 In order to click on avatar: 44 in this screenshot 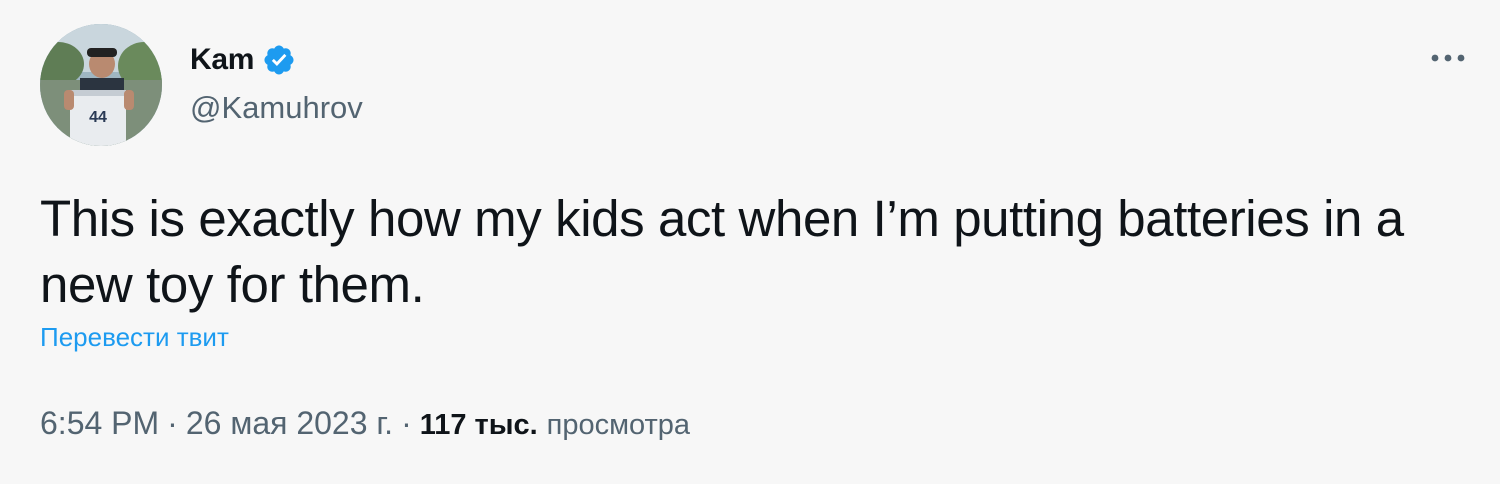, I will do `click(101, 85)`.